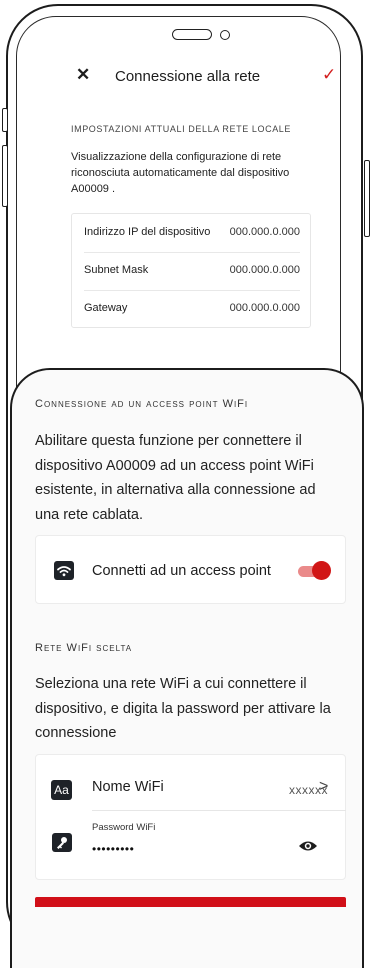 This screenshot has width=372, height=968. What do you see at coordinates (190, 902) in the screenshot?
I see `primary-action-button` at bounding box center [190, 902].